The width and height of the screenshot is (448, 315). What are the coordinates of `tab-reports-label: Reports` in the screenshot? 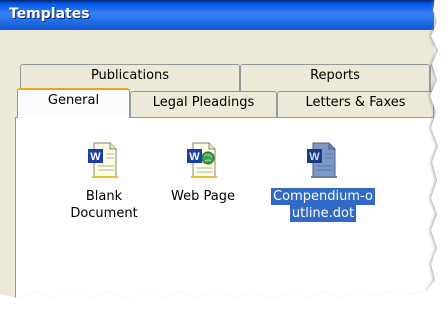 It's located at (335, 75).